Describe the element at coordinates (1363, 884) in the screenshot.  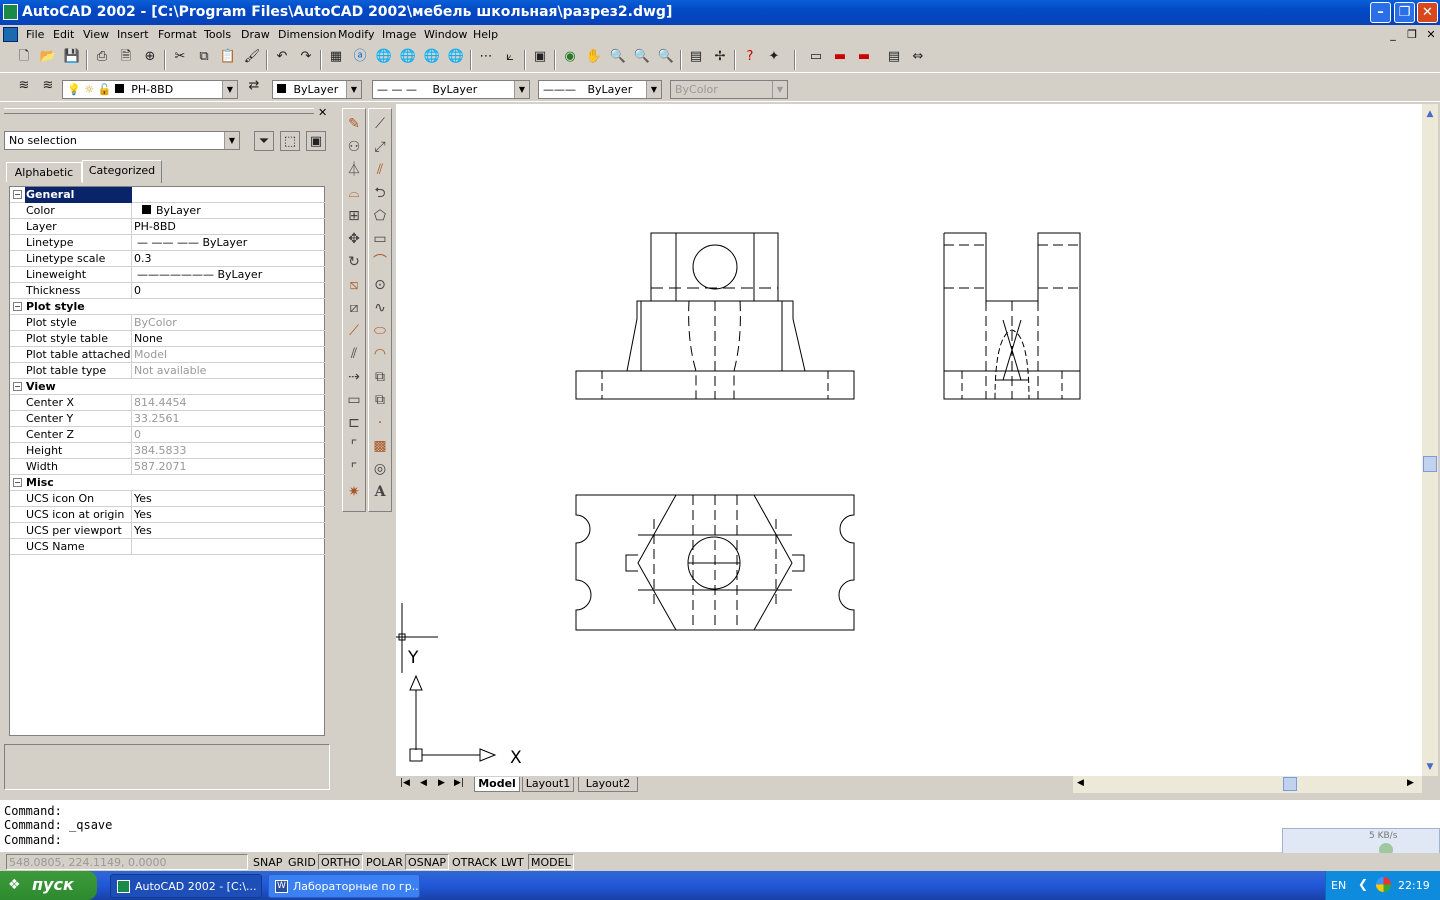
I see `tray-arrow-icon: ❮` at that location.